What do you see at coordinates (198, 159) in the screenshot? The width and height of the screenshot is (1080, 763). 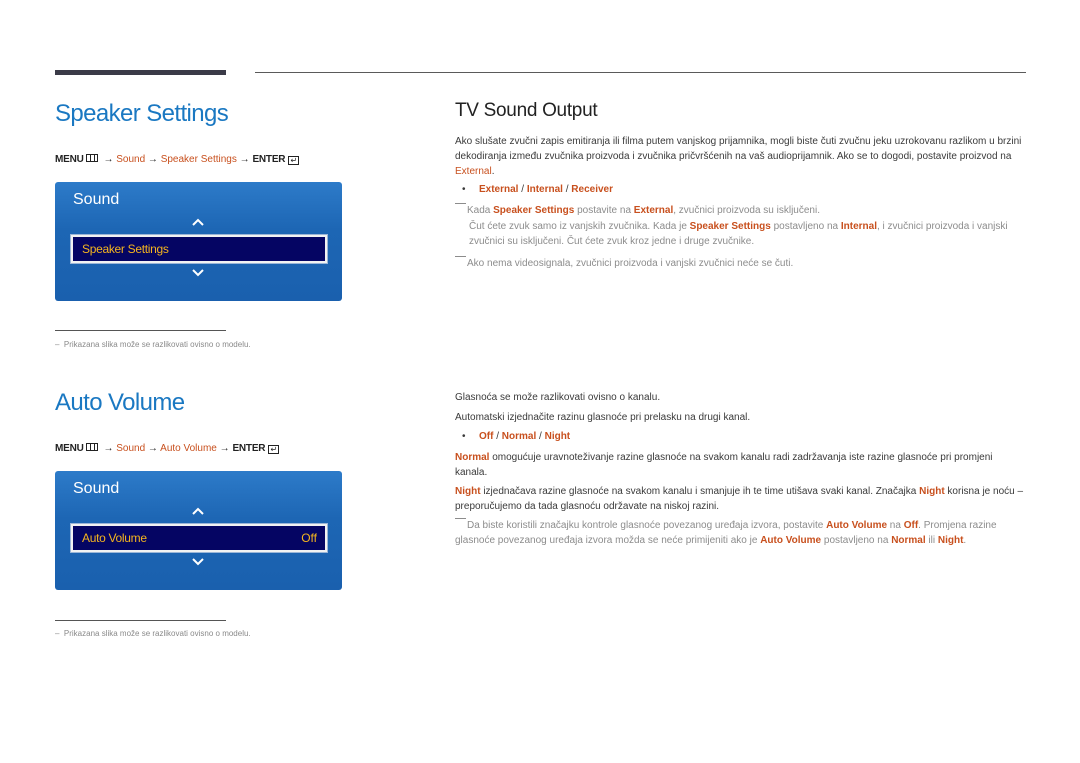 I see `path-step-speaker-settings: Speaker Settings` at bounding box center [198, 159].